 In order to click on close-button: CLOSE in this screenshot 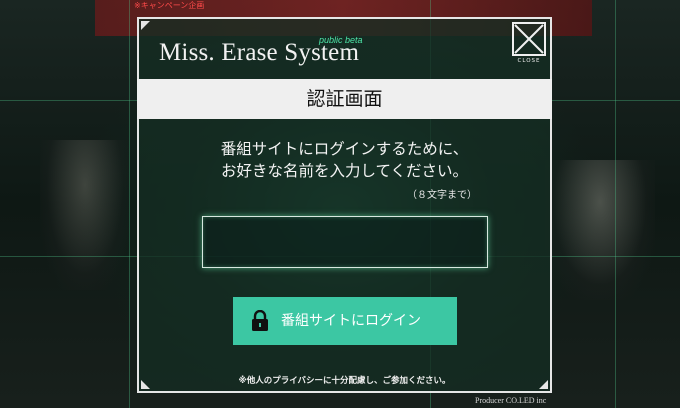, I will do `click(529, 44)`.